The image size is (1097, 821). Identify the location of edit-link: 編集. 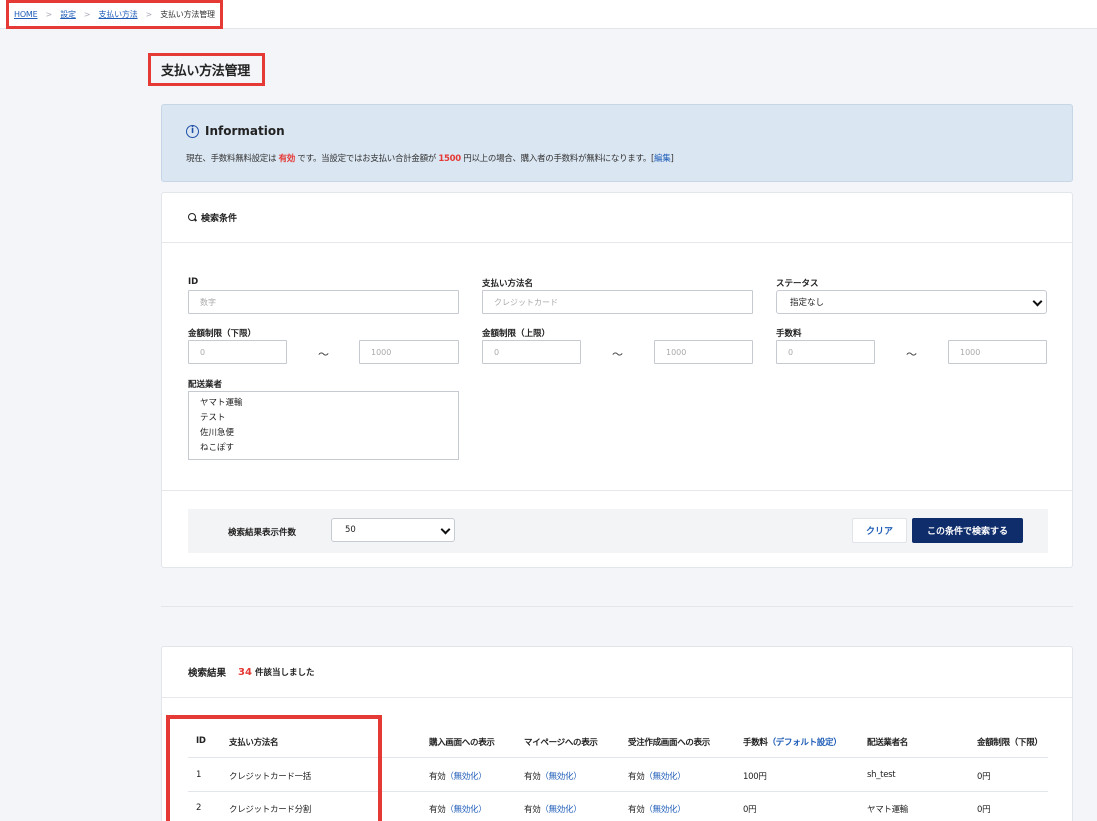
(662, 159).